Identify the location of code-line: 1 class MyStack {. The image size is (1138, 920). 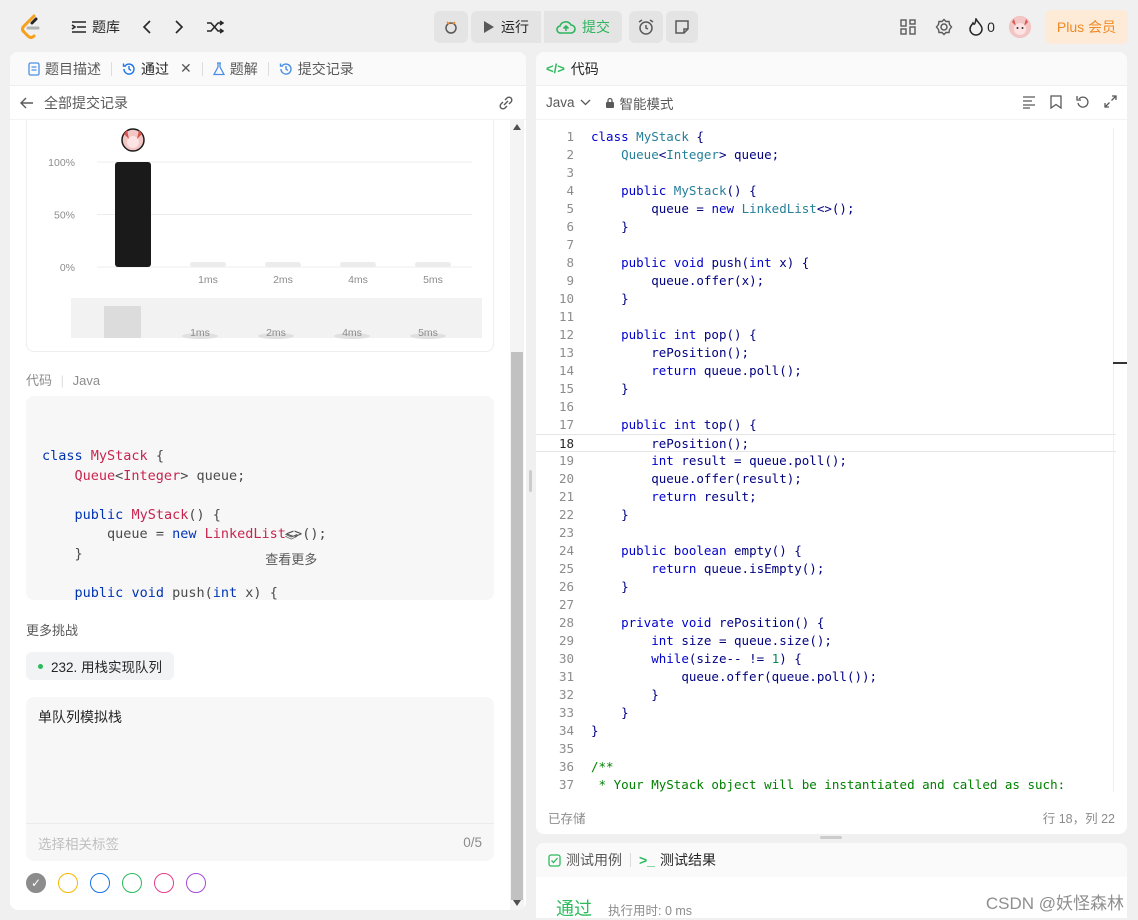
(826, 137).